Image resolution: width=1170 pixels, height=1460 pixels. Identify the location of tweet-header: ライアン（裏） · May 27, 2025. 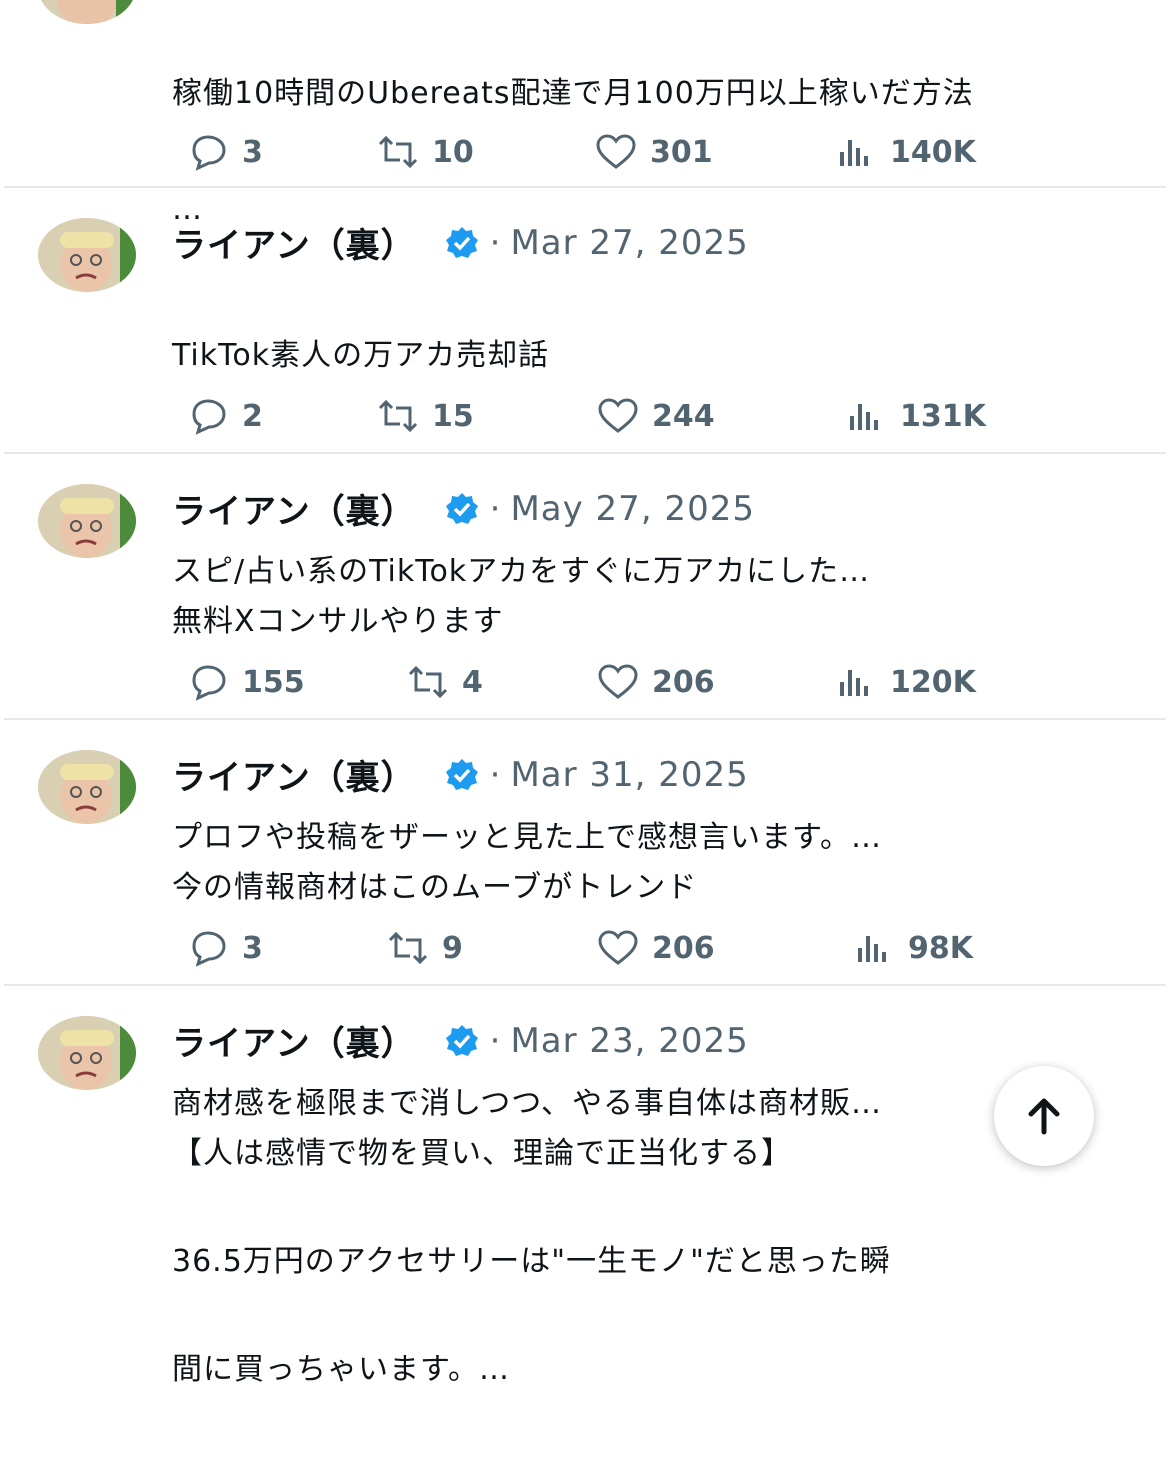
(463, 508).